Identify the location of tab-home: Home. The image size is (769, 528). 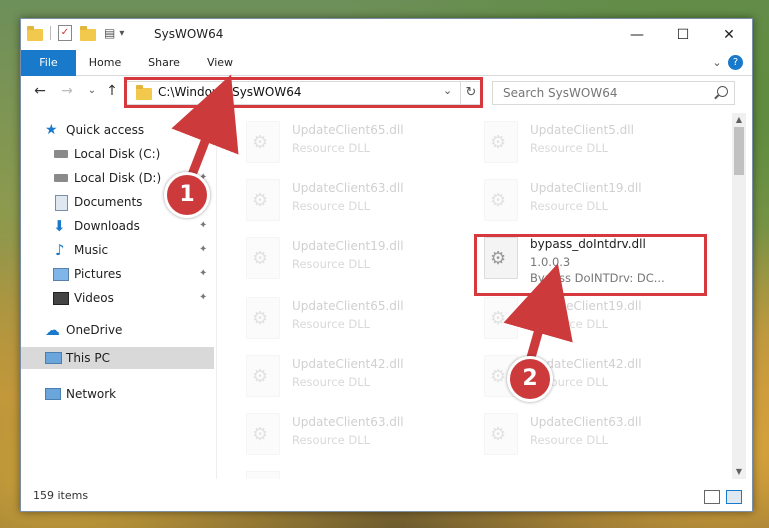
(105, 62).